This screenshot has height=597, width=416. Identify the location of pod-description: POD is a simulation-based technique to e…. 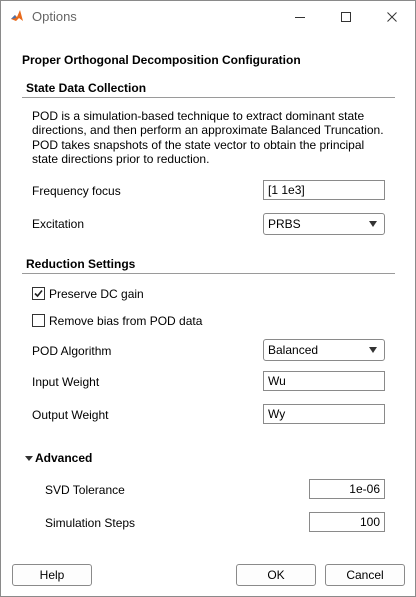
(208, 138).